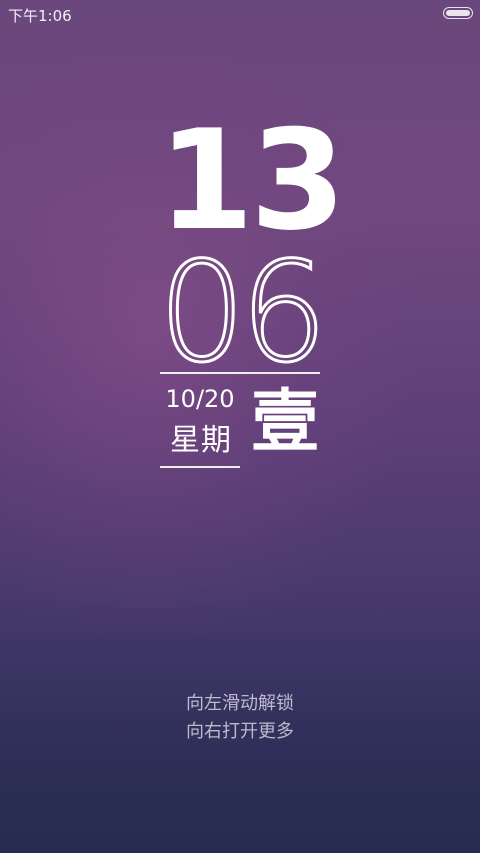  I want to click on clock-hours: 13, so click(252, 180).